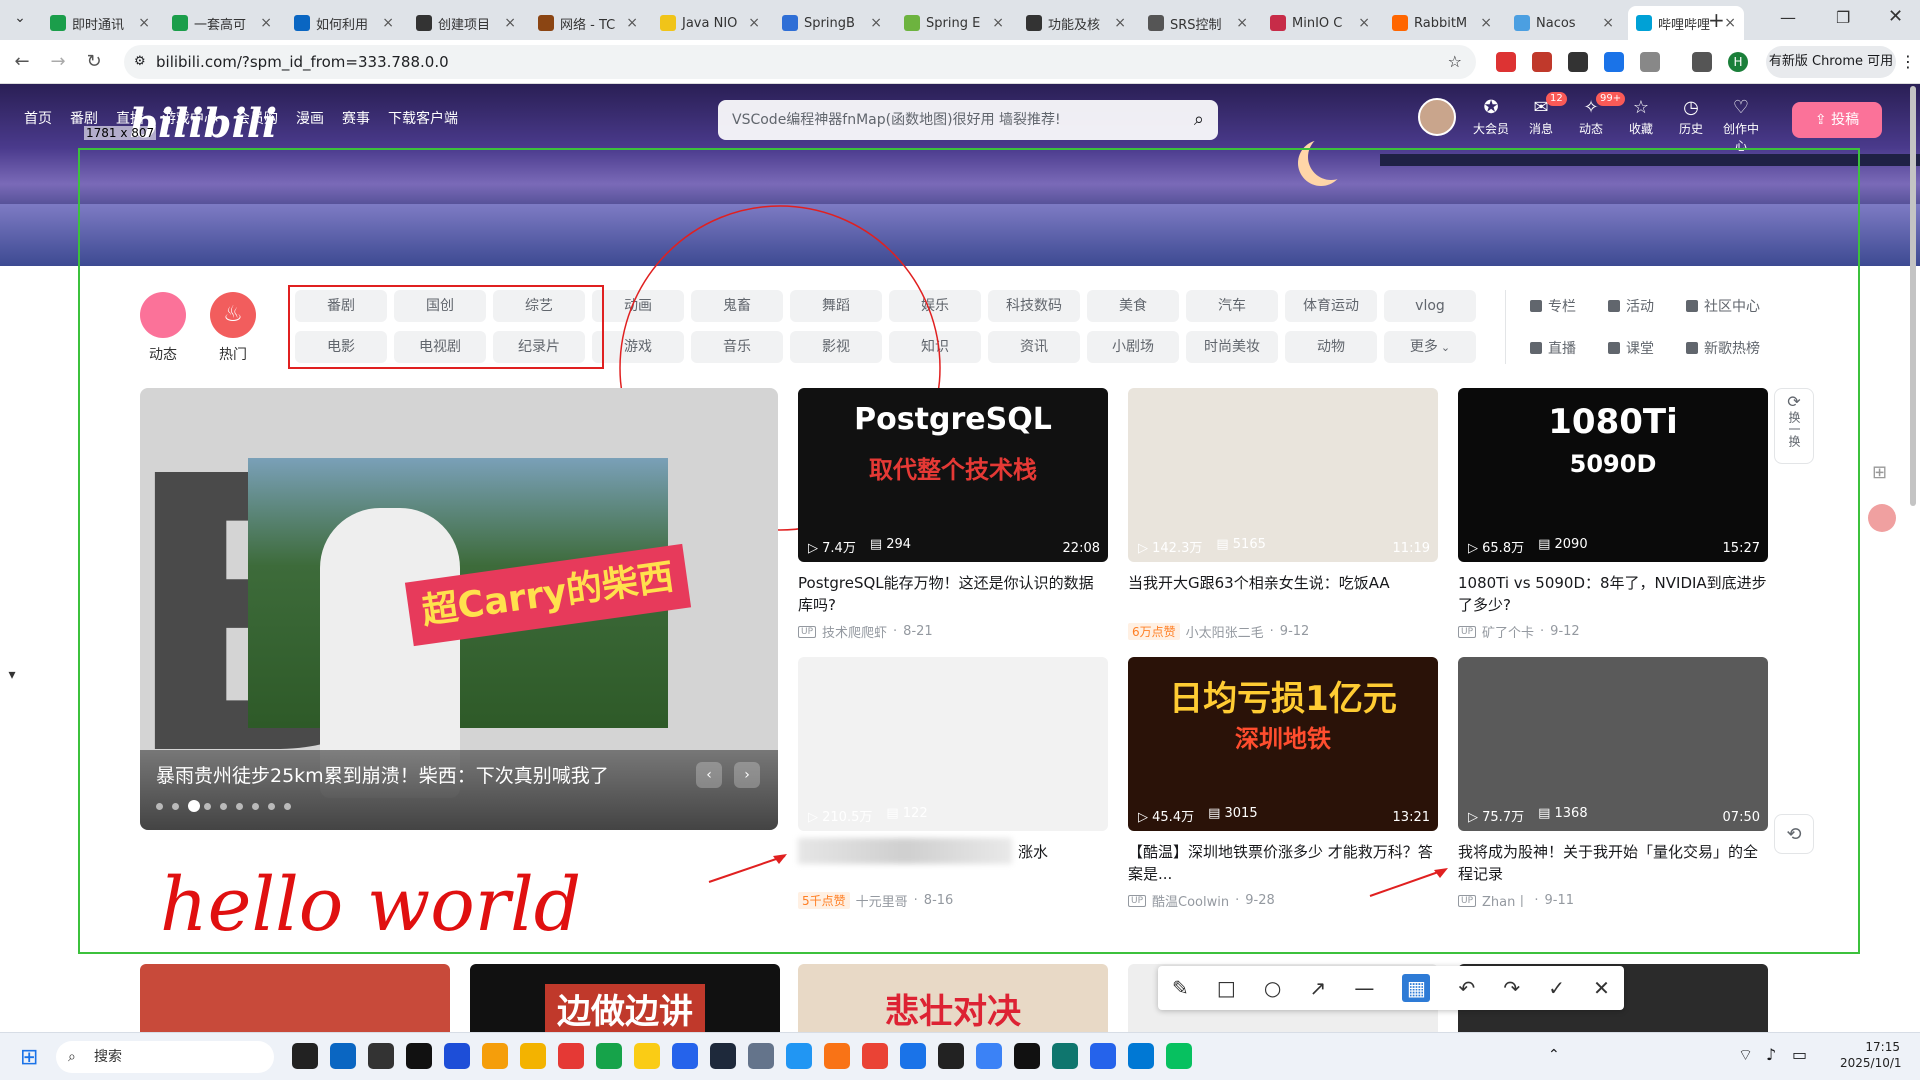 This screenshot has width=1920, height=1080. What do you see at coordinates (1908, 61) in the screenshot?
I see `chrome-menu-icon: ⋮` at bounding box center [1908, 61].